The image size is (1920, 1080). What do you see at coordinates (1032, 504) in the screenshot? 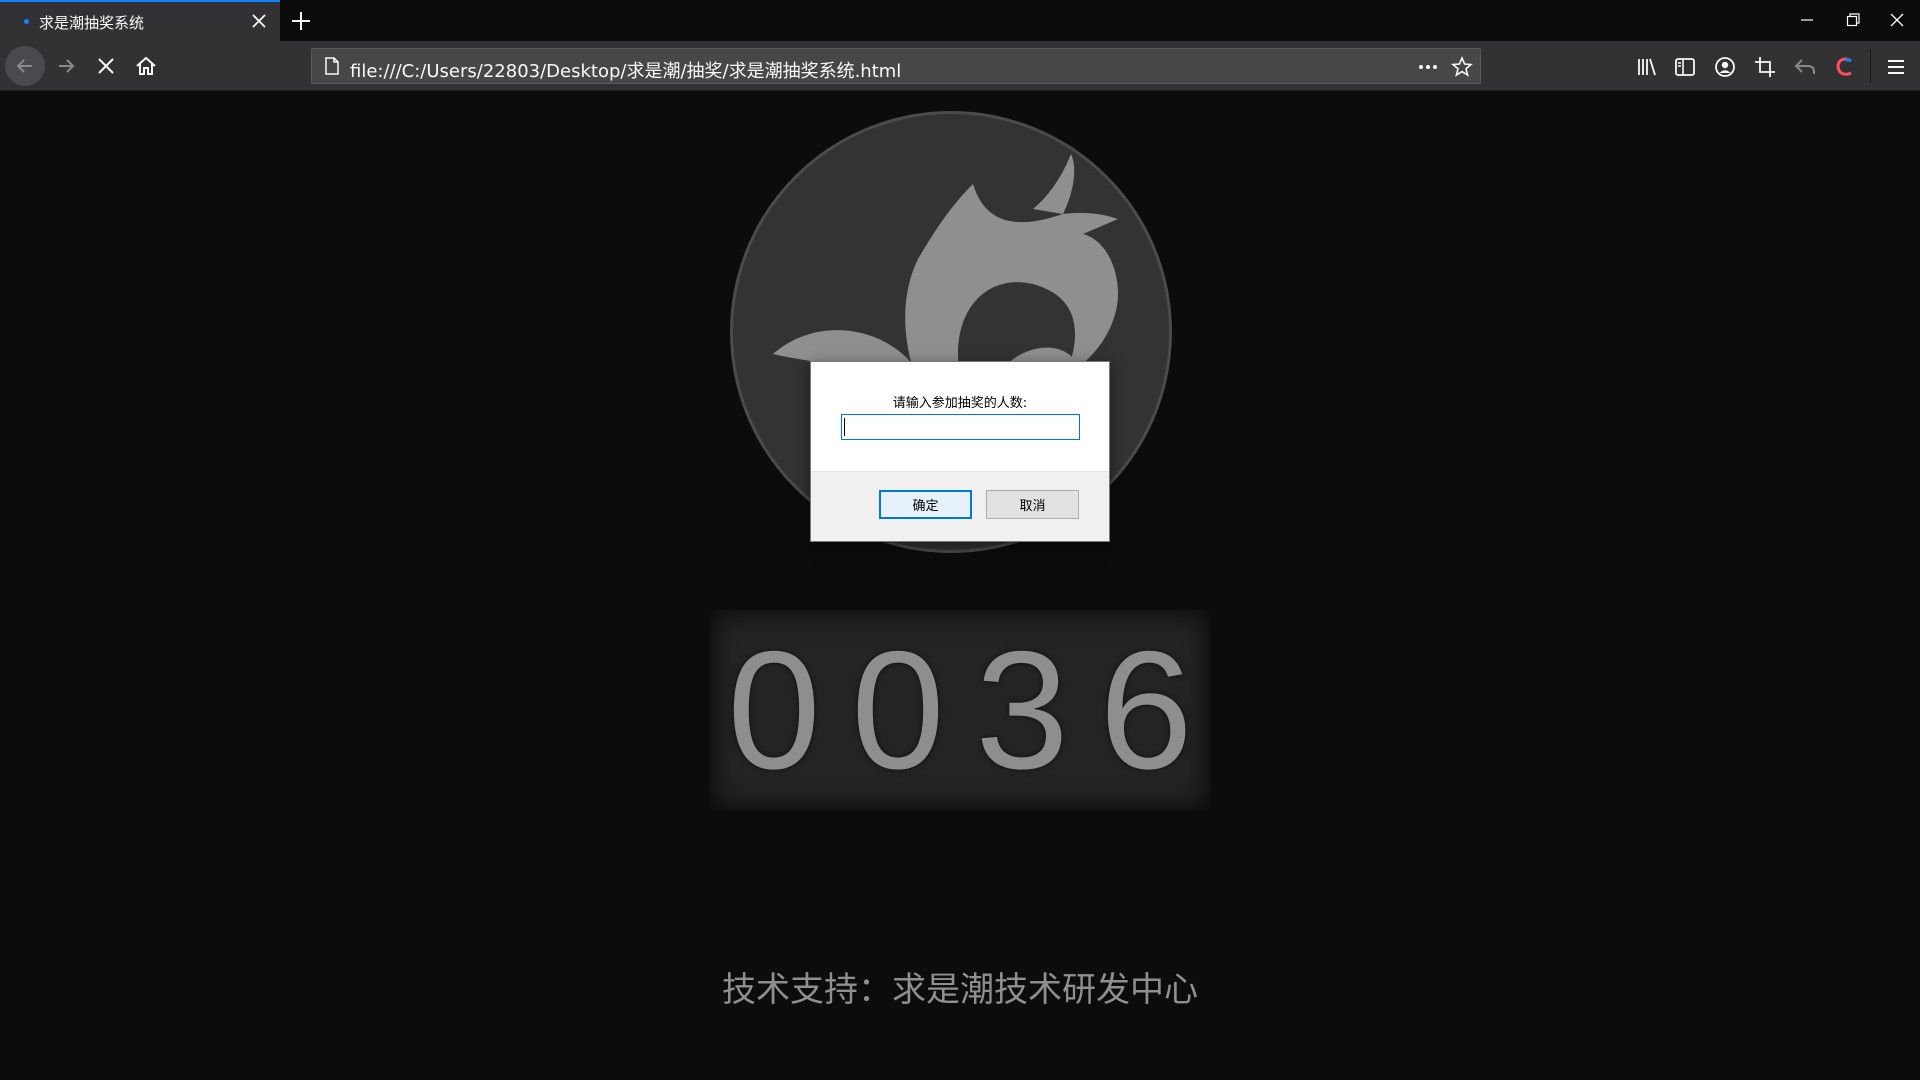
I see `cancel-button: 取消` at bounding box center [1032, 504].